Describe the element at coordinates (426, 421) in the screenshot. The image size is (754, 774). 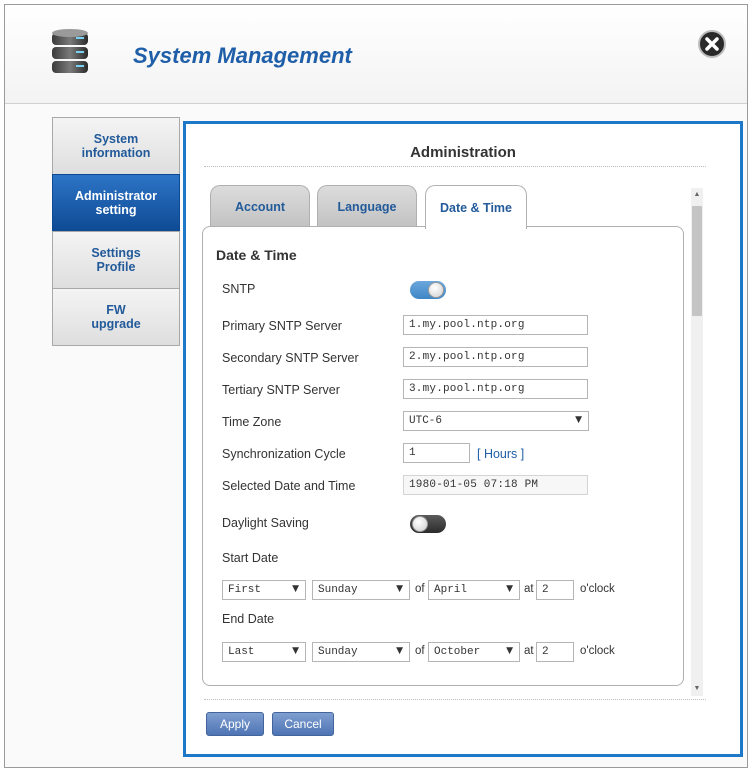
I see `time-zone-value: UTC-6` at that location.